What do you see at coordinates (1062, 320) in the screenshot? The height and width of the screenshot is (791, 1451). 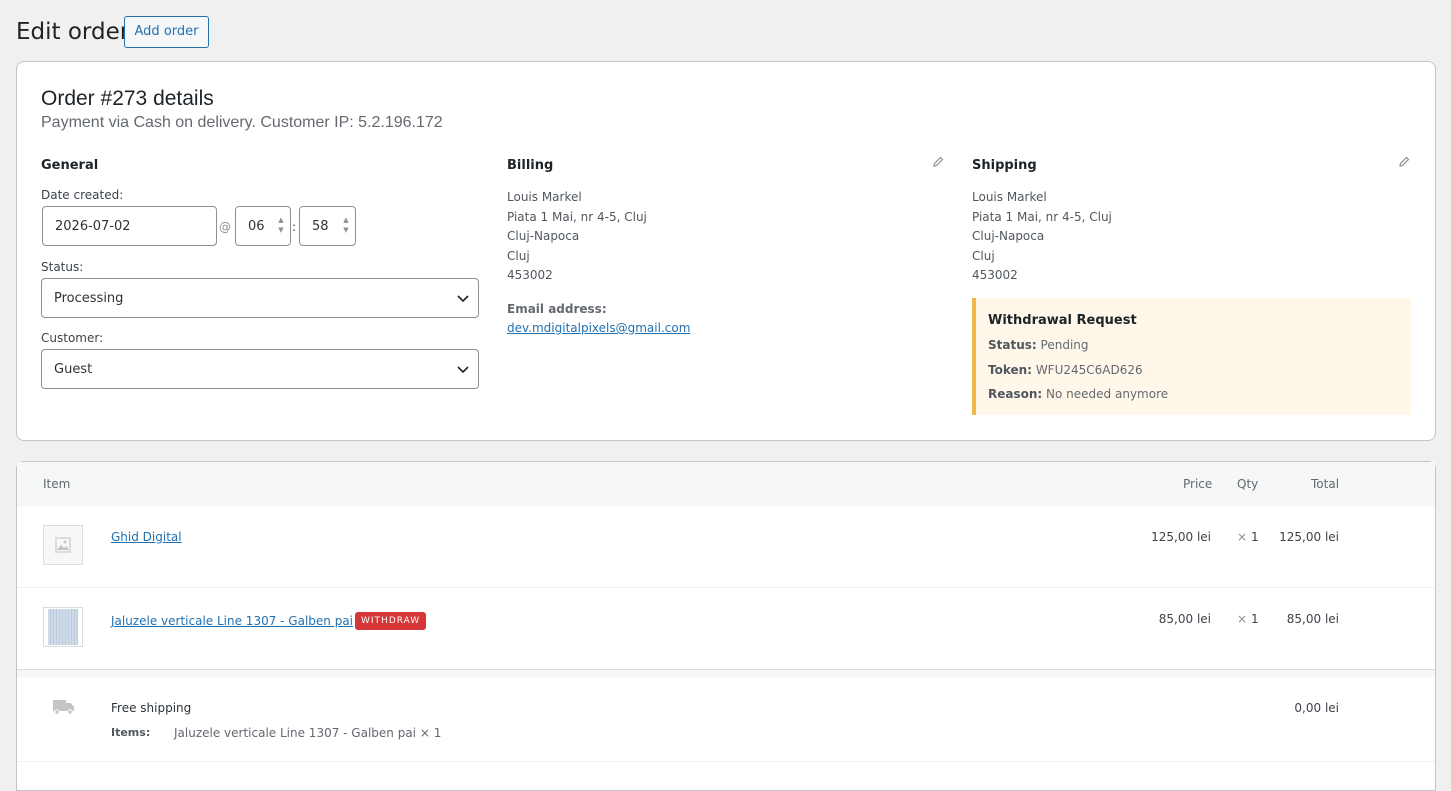 I see `withdrawal-title: Withdrawal Request` at bounding box center [1062, 320].